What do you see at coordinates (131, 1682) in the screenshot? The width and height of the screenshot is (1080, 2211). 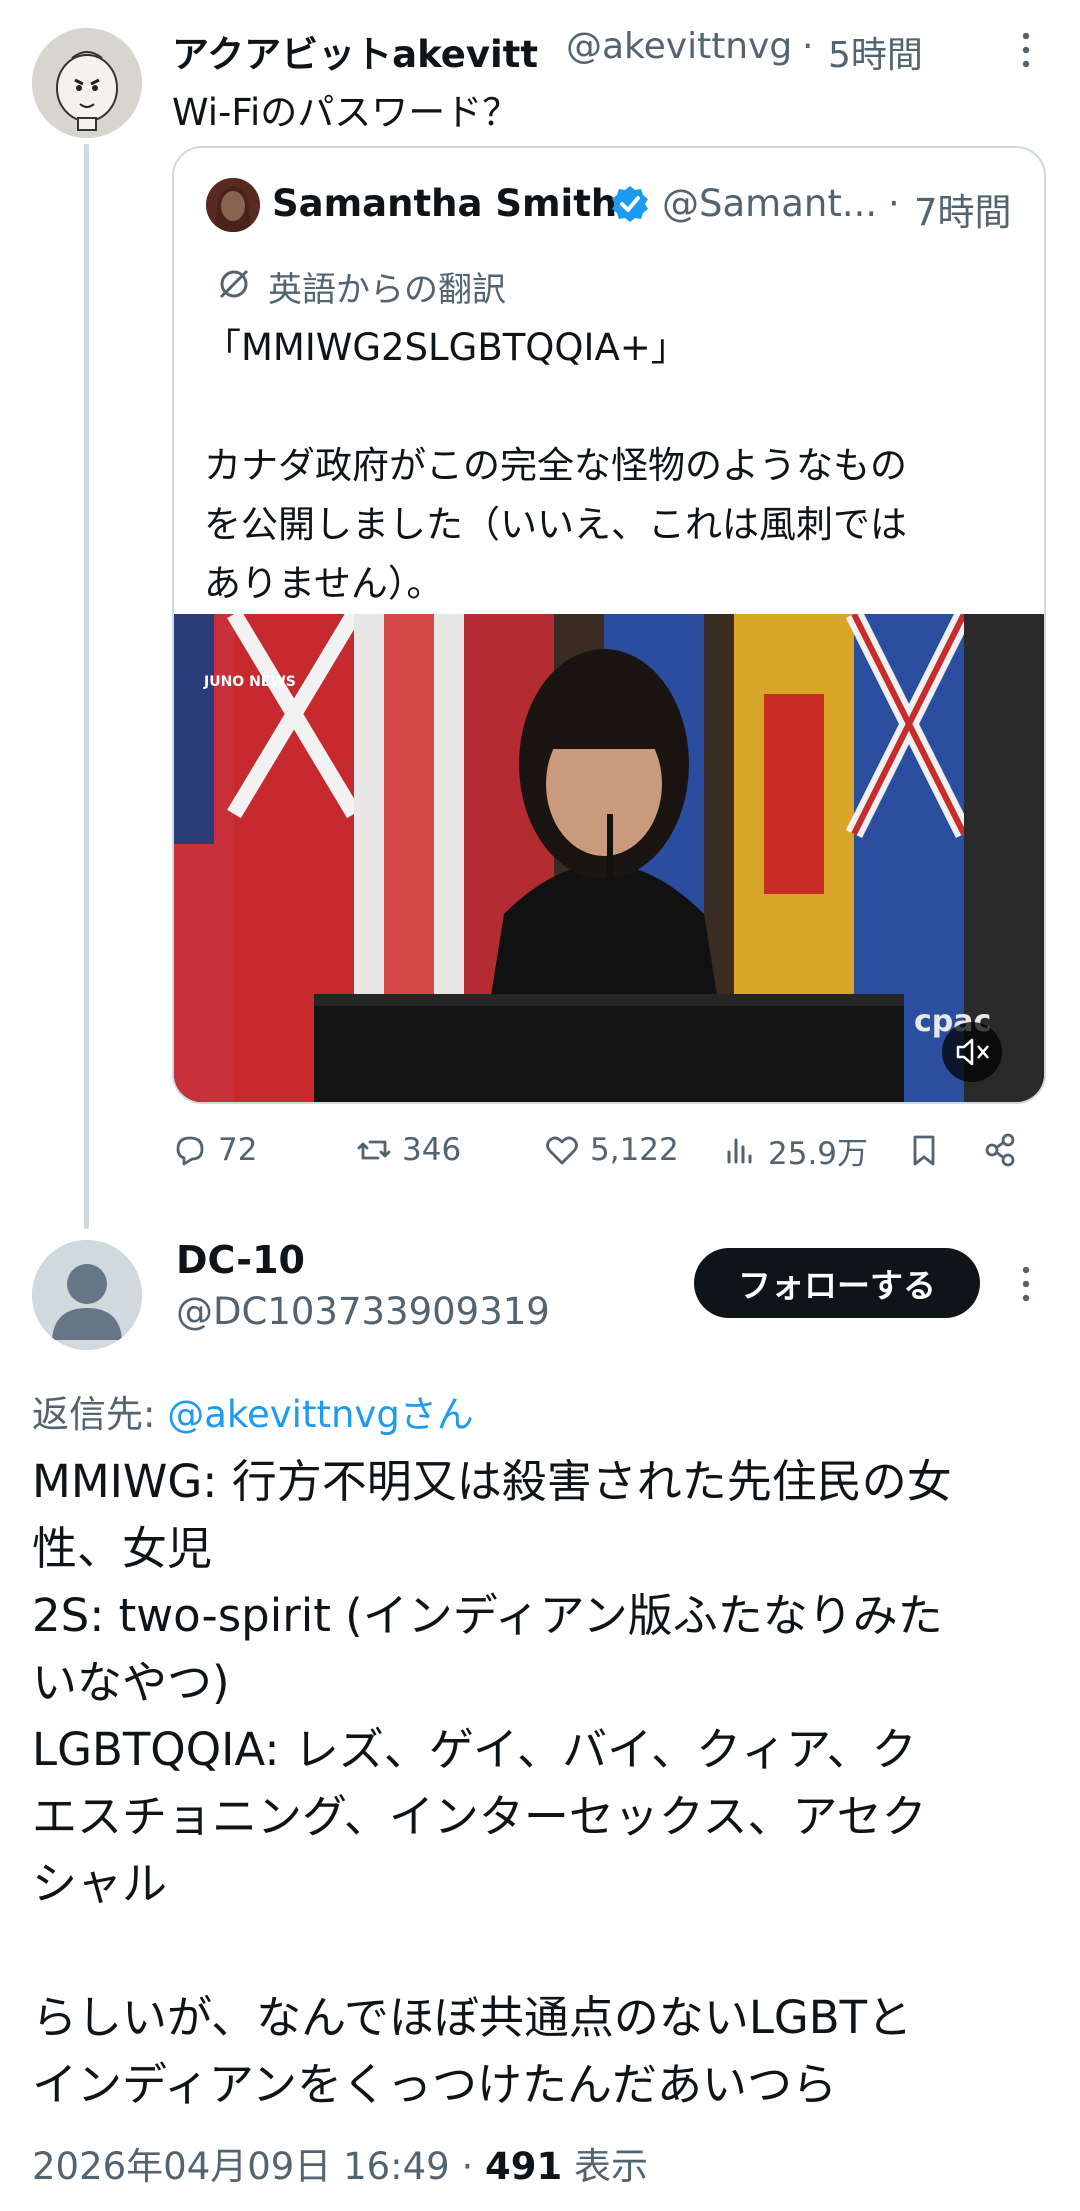 I see `reply-text-line: いなやつ)` at bounding box center [131, 1682].